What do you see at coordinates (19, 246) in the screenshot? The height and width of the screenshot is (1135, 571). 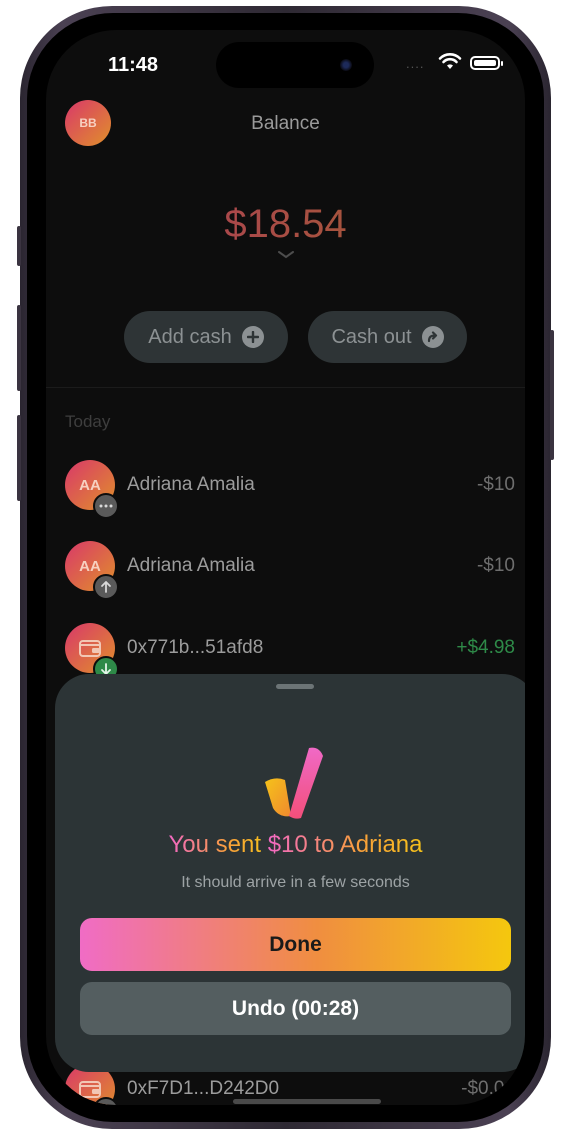 I see `action-button` at bounding box center [19, 246].